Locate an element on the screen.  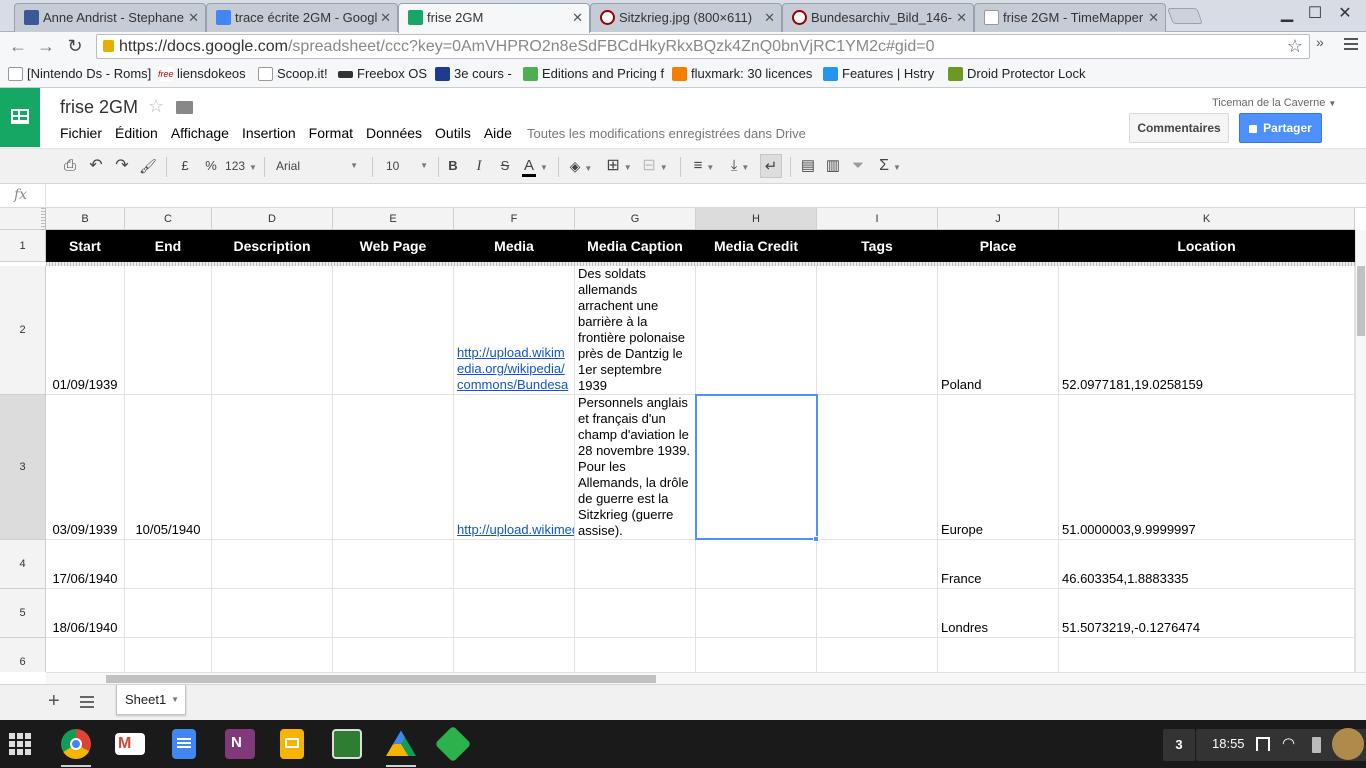
bookmark-nintendo: [Nintendo Ds - Roms] is located at coordinates (79, 74).